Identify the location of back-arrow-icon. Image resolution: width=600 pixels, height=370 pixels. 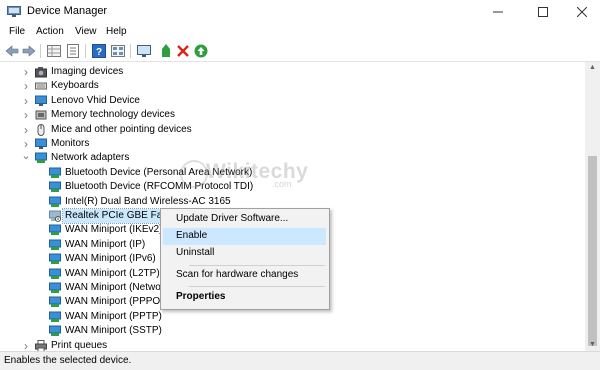
(12, 51).